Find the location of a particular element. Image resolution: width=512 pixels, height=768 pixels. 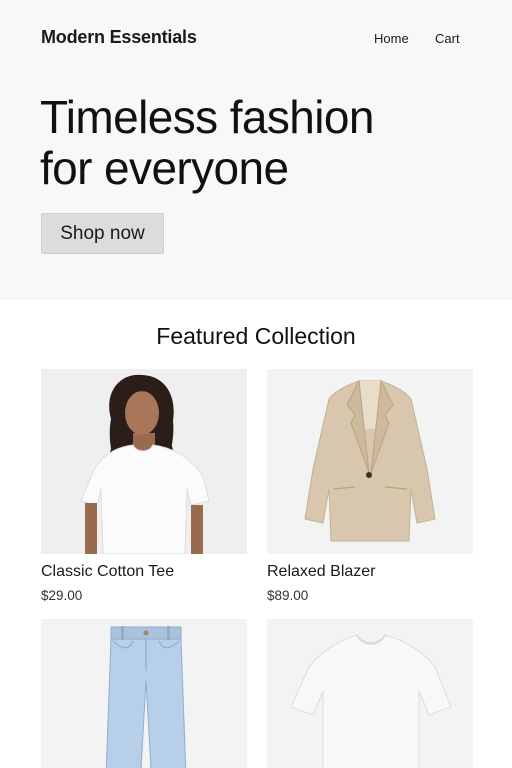

hero-headline: Timeless fashion for everyone is located at coordinates (260, 143).